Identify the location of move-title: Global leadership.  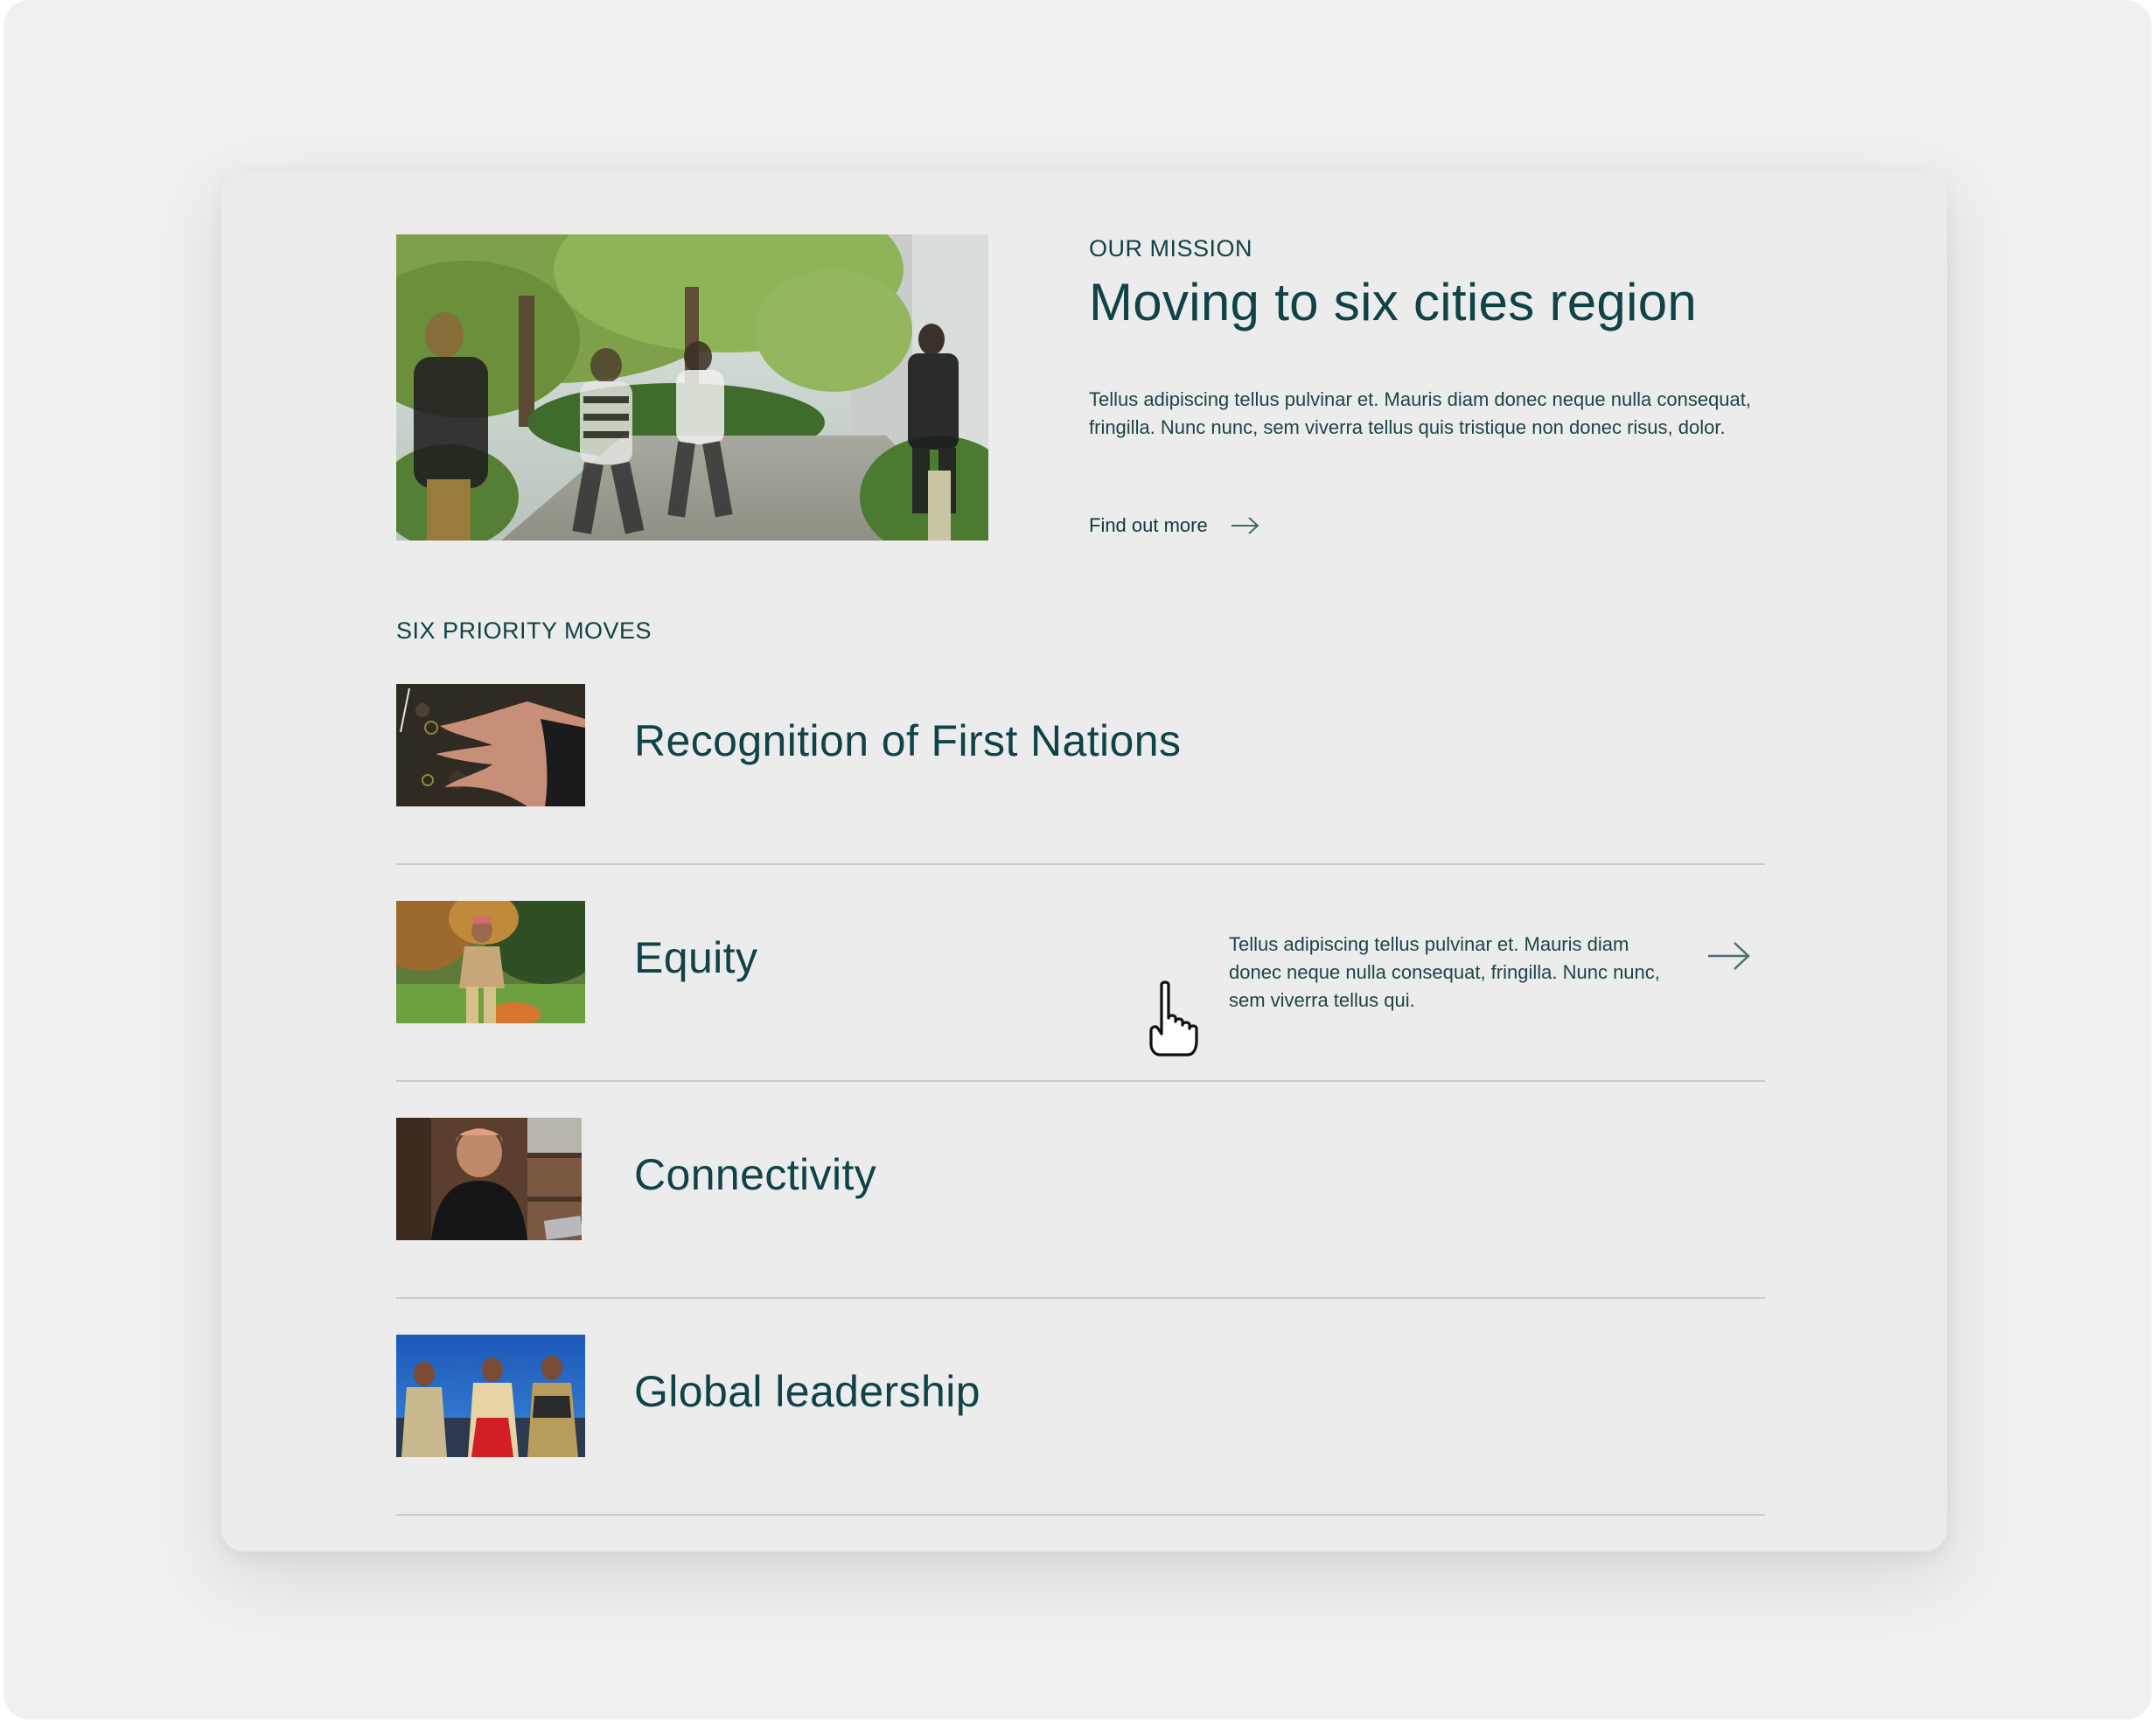
(807, 1391).